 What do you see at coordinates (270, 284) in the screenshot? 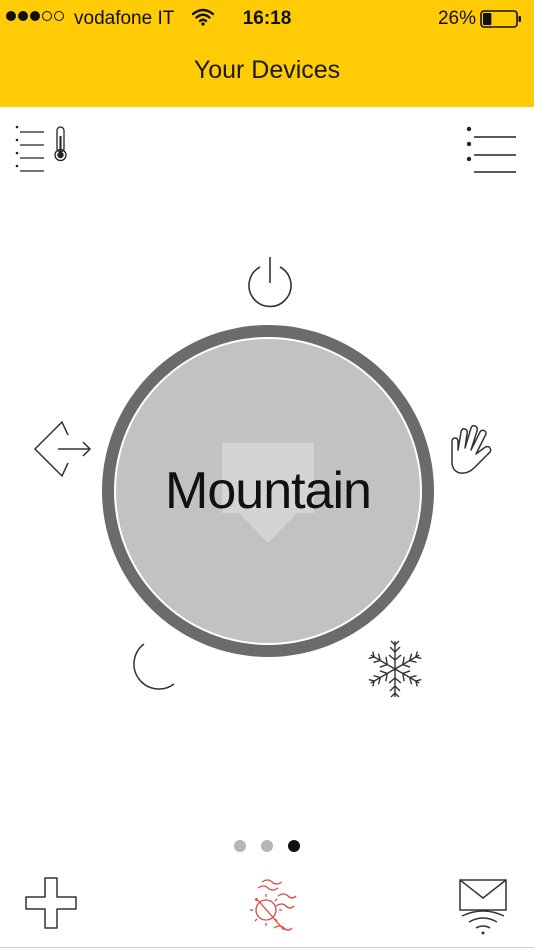
I see `power-icon` at bounding box center [270, 284].